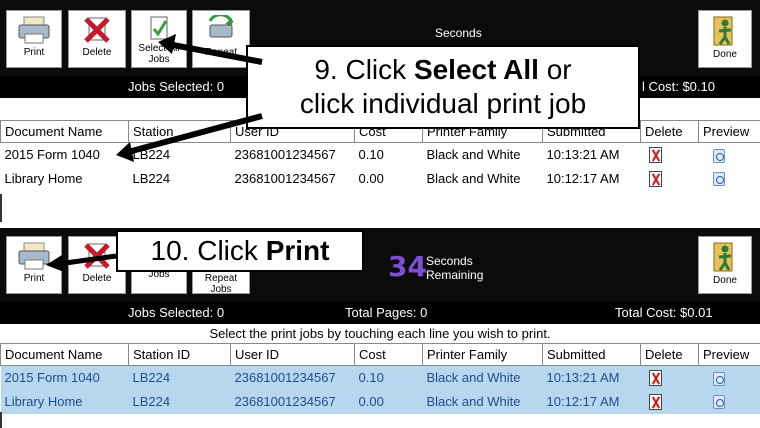 The height and width of the screenshot is (428, 760). I want to click on arrow-to-print, so click(87, 260).